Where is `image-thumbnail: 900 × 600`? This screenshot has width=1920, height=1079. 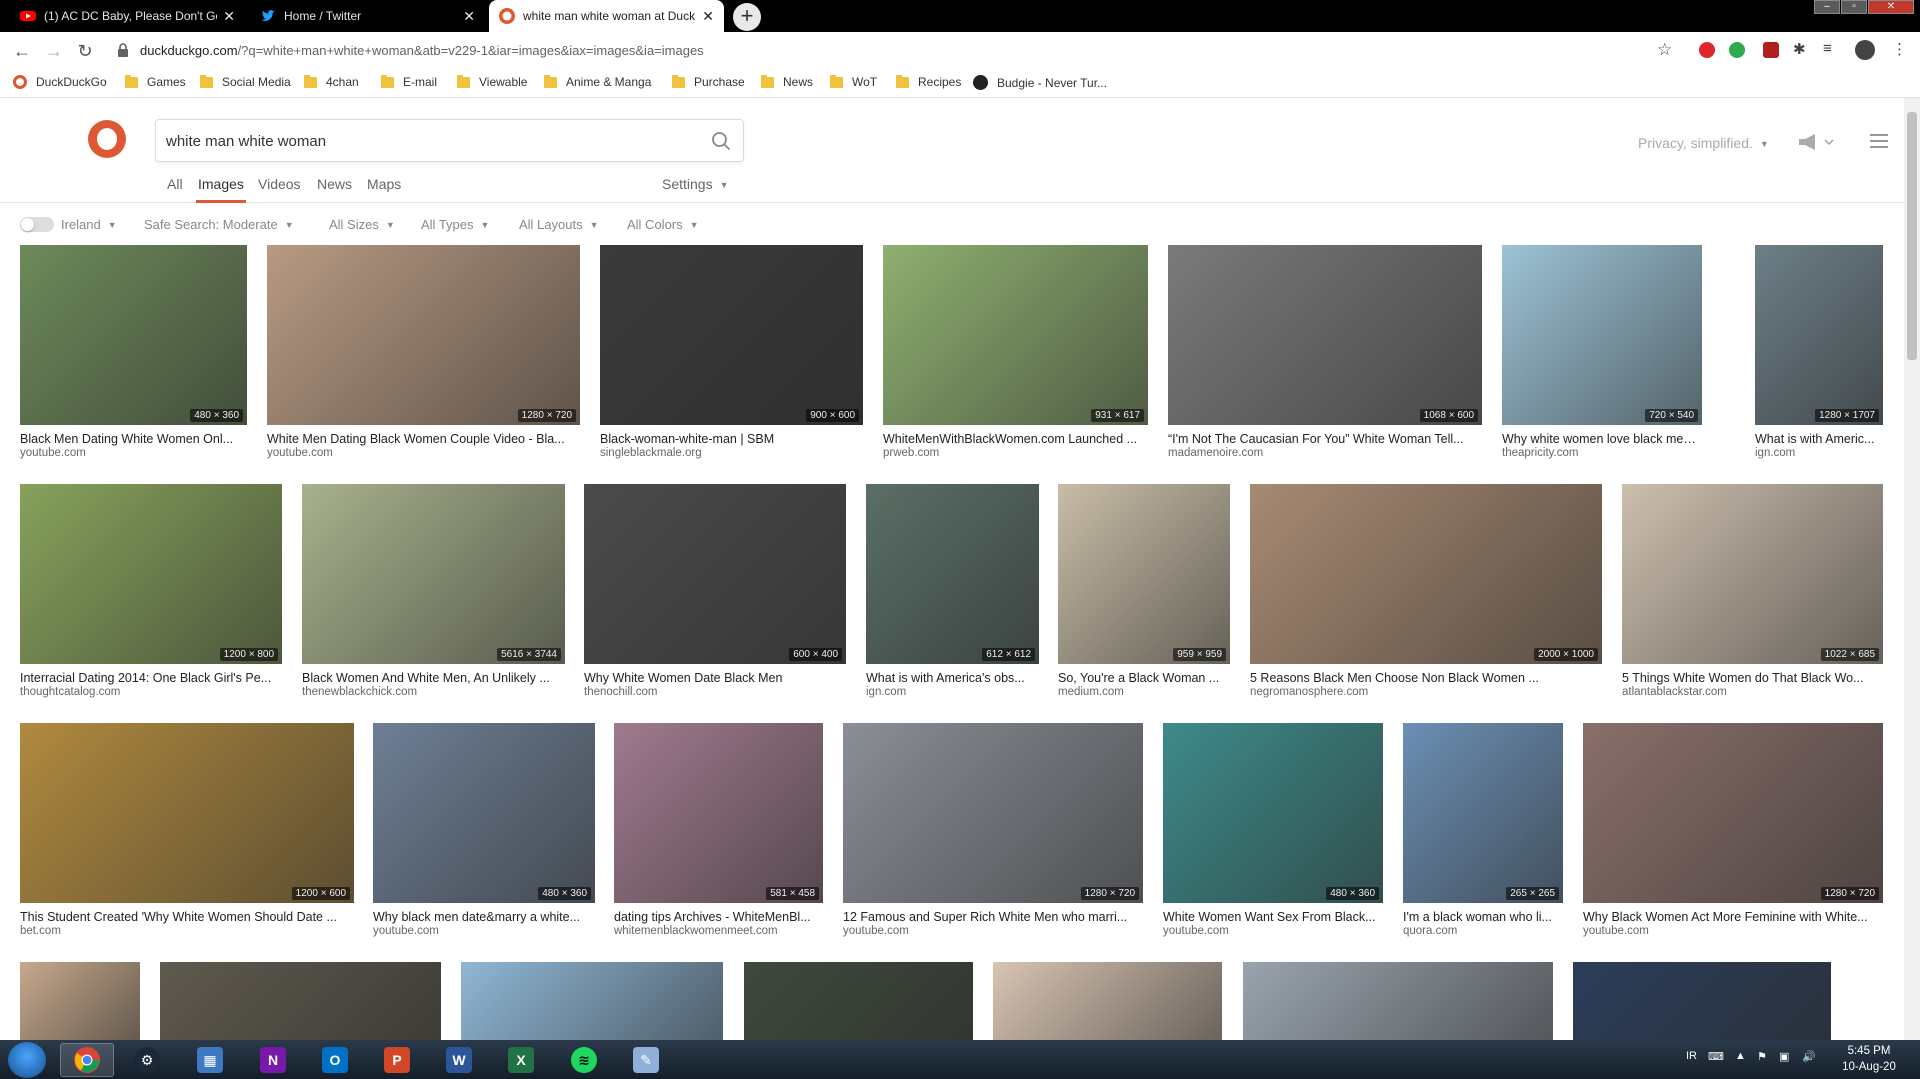 image-thumbnail: 900 × 600 is located at coordinates (731, 335).